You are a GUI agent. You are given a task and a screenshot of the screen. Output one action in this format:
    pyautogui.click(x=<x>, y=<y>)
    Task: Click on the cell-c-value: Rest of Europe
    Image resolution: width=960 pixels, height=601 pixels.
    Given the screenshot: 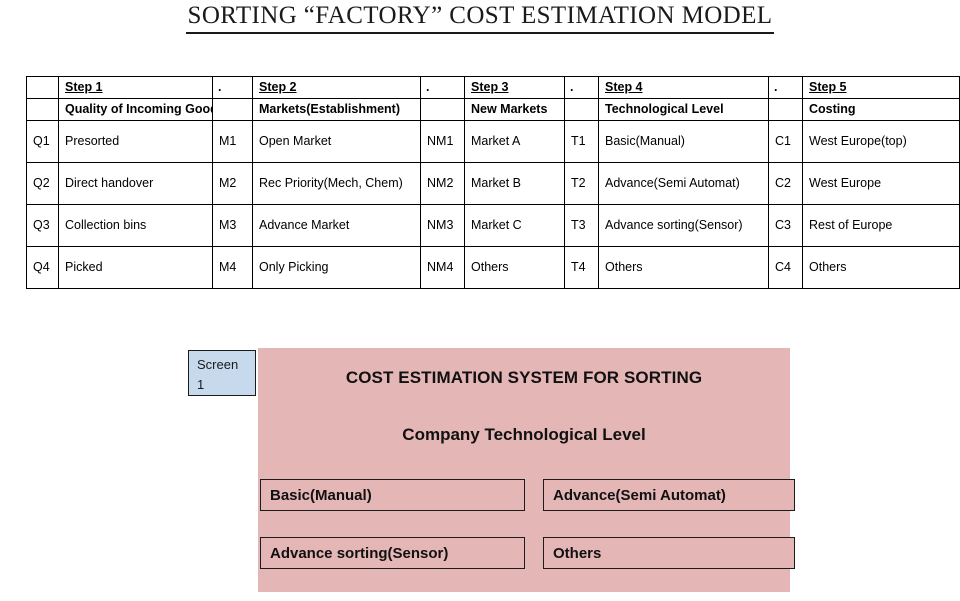 What is the action you would take?
    pyautogui.click(x=881, y=225)
    